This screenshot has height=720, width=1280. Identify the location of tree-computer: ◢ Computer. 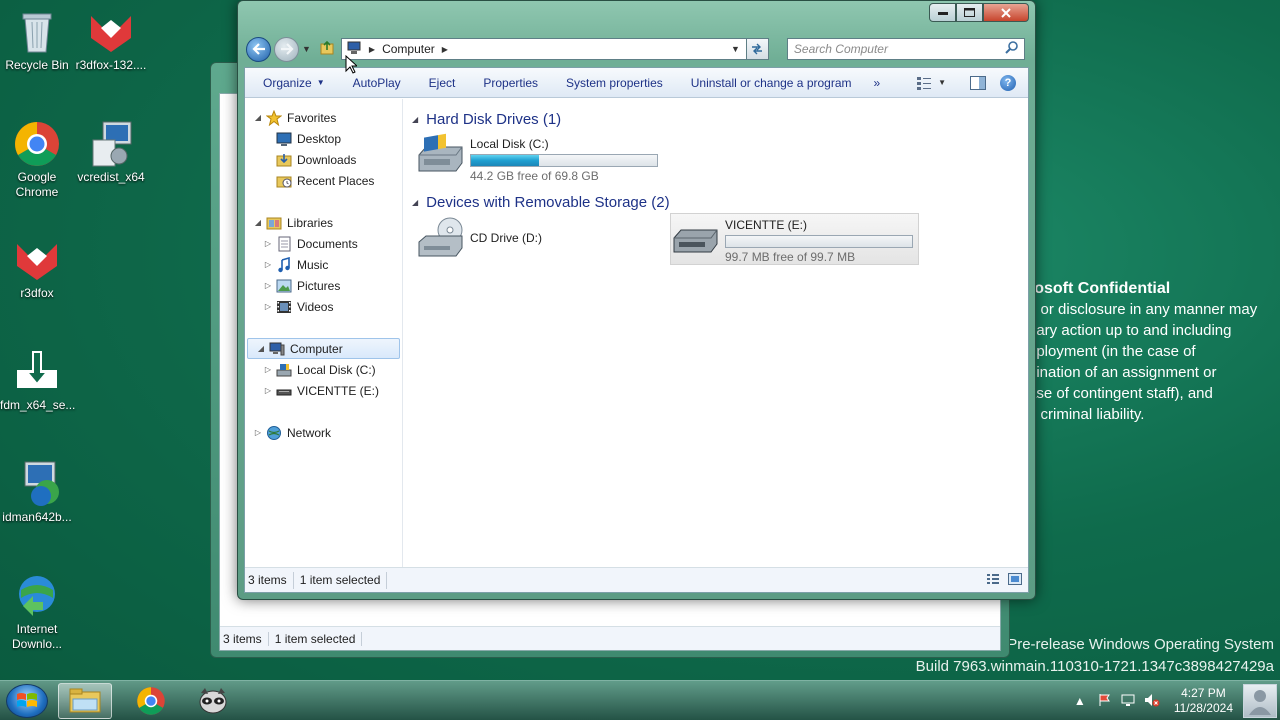
(323, 348).